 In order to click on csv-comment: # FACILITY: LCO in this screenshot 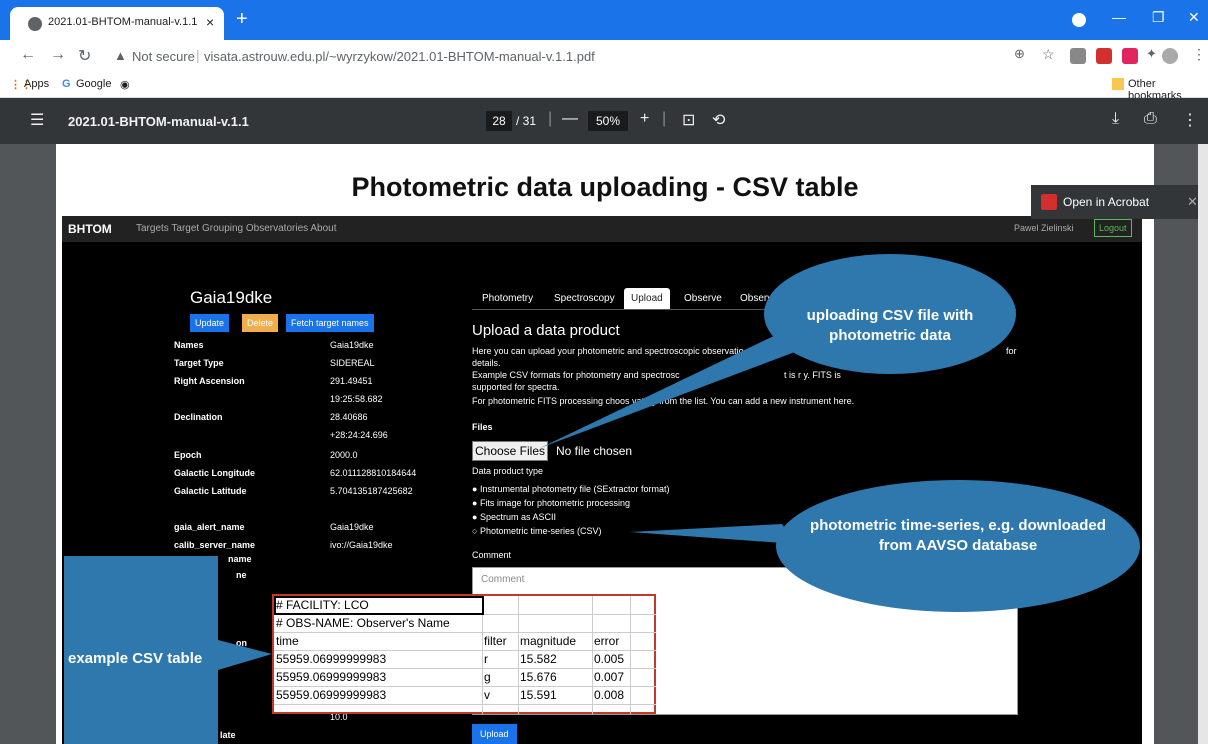, I will do `click(322, 605)`.